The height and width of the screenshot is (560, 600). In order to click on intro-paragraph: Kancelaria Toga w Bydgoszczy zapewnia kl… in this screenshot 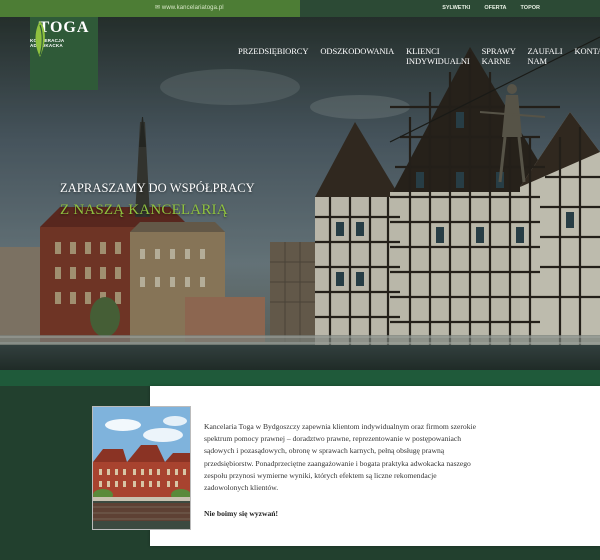, I will do `click(340, 457)`.